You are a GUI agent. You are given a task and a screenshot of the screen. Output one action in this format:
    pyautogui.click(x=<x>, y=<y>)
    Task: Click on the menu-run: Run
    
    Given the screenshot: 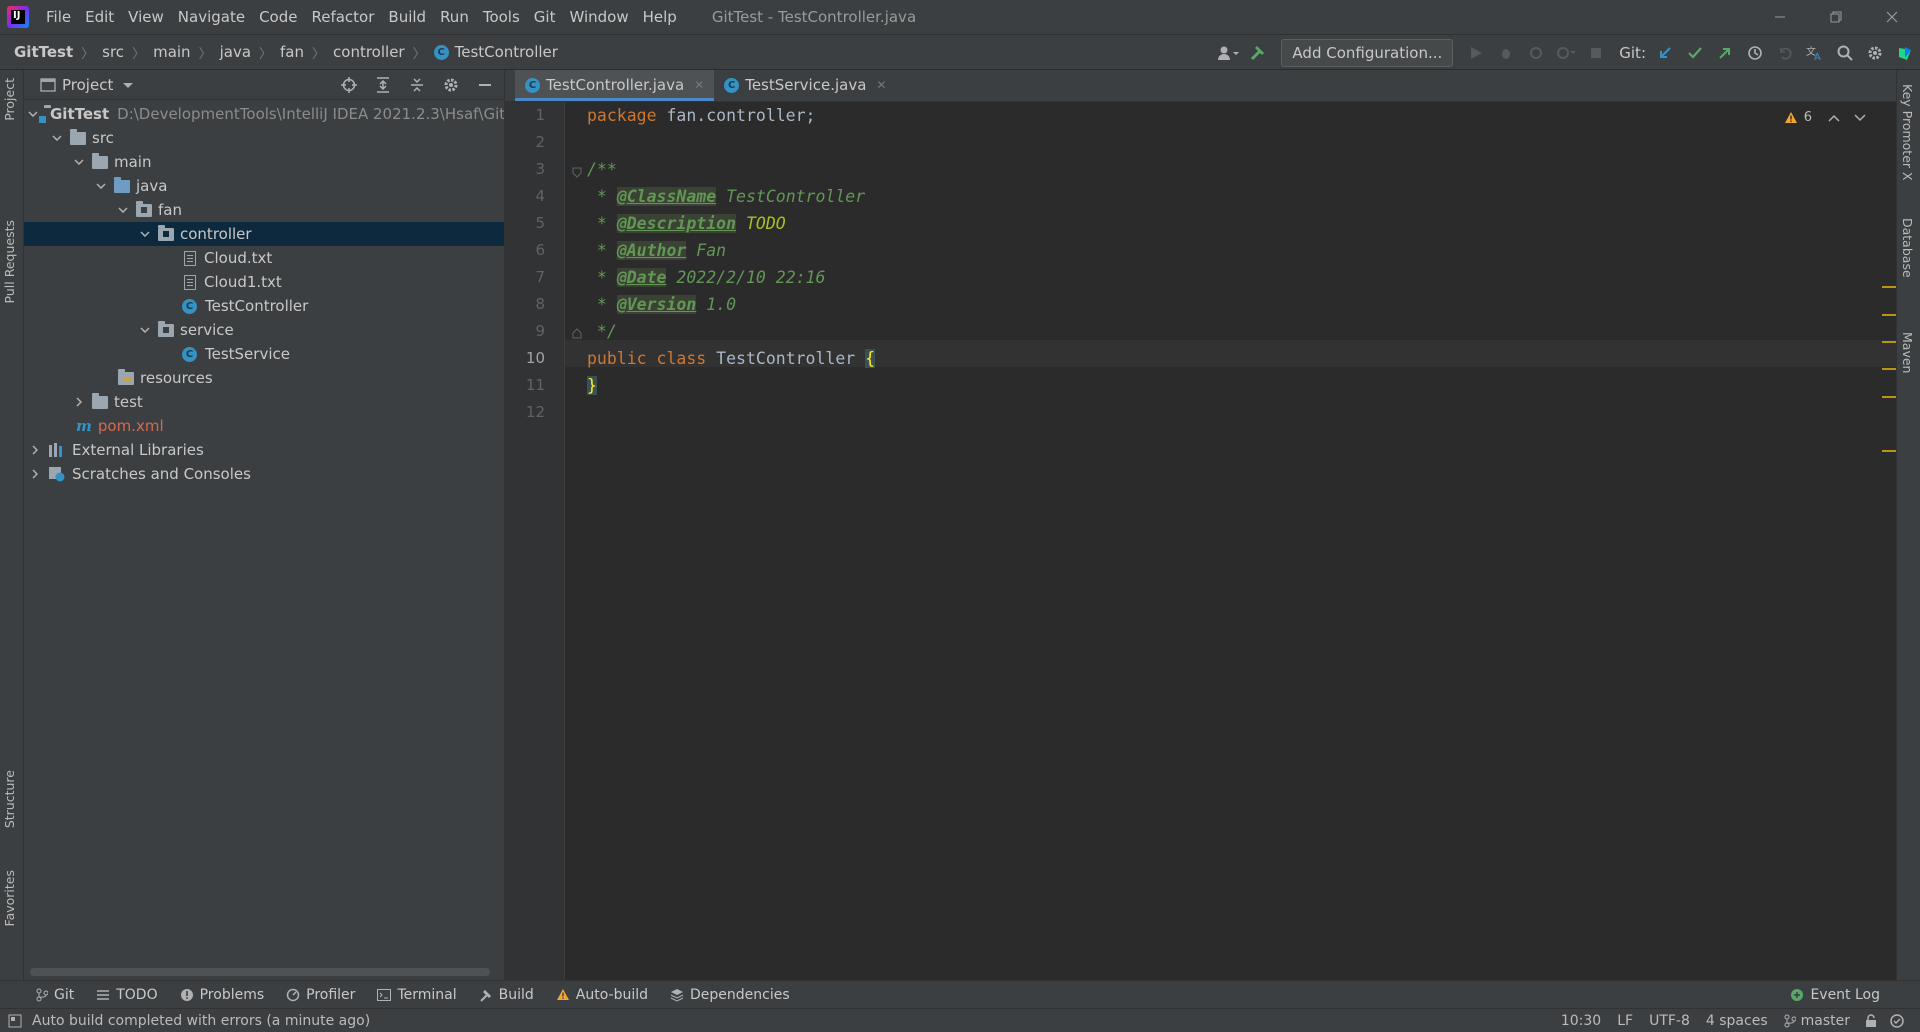 What is the action you would take?
    pyautogui.click(x=454, y=17)
    